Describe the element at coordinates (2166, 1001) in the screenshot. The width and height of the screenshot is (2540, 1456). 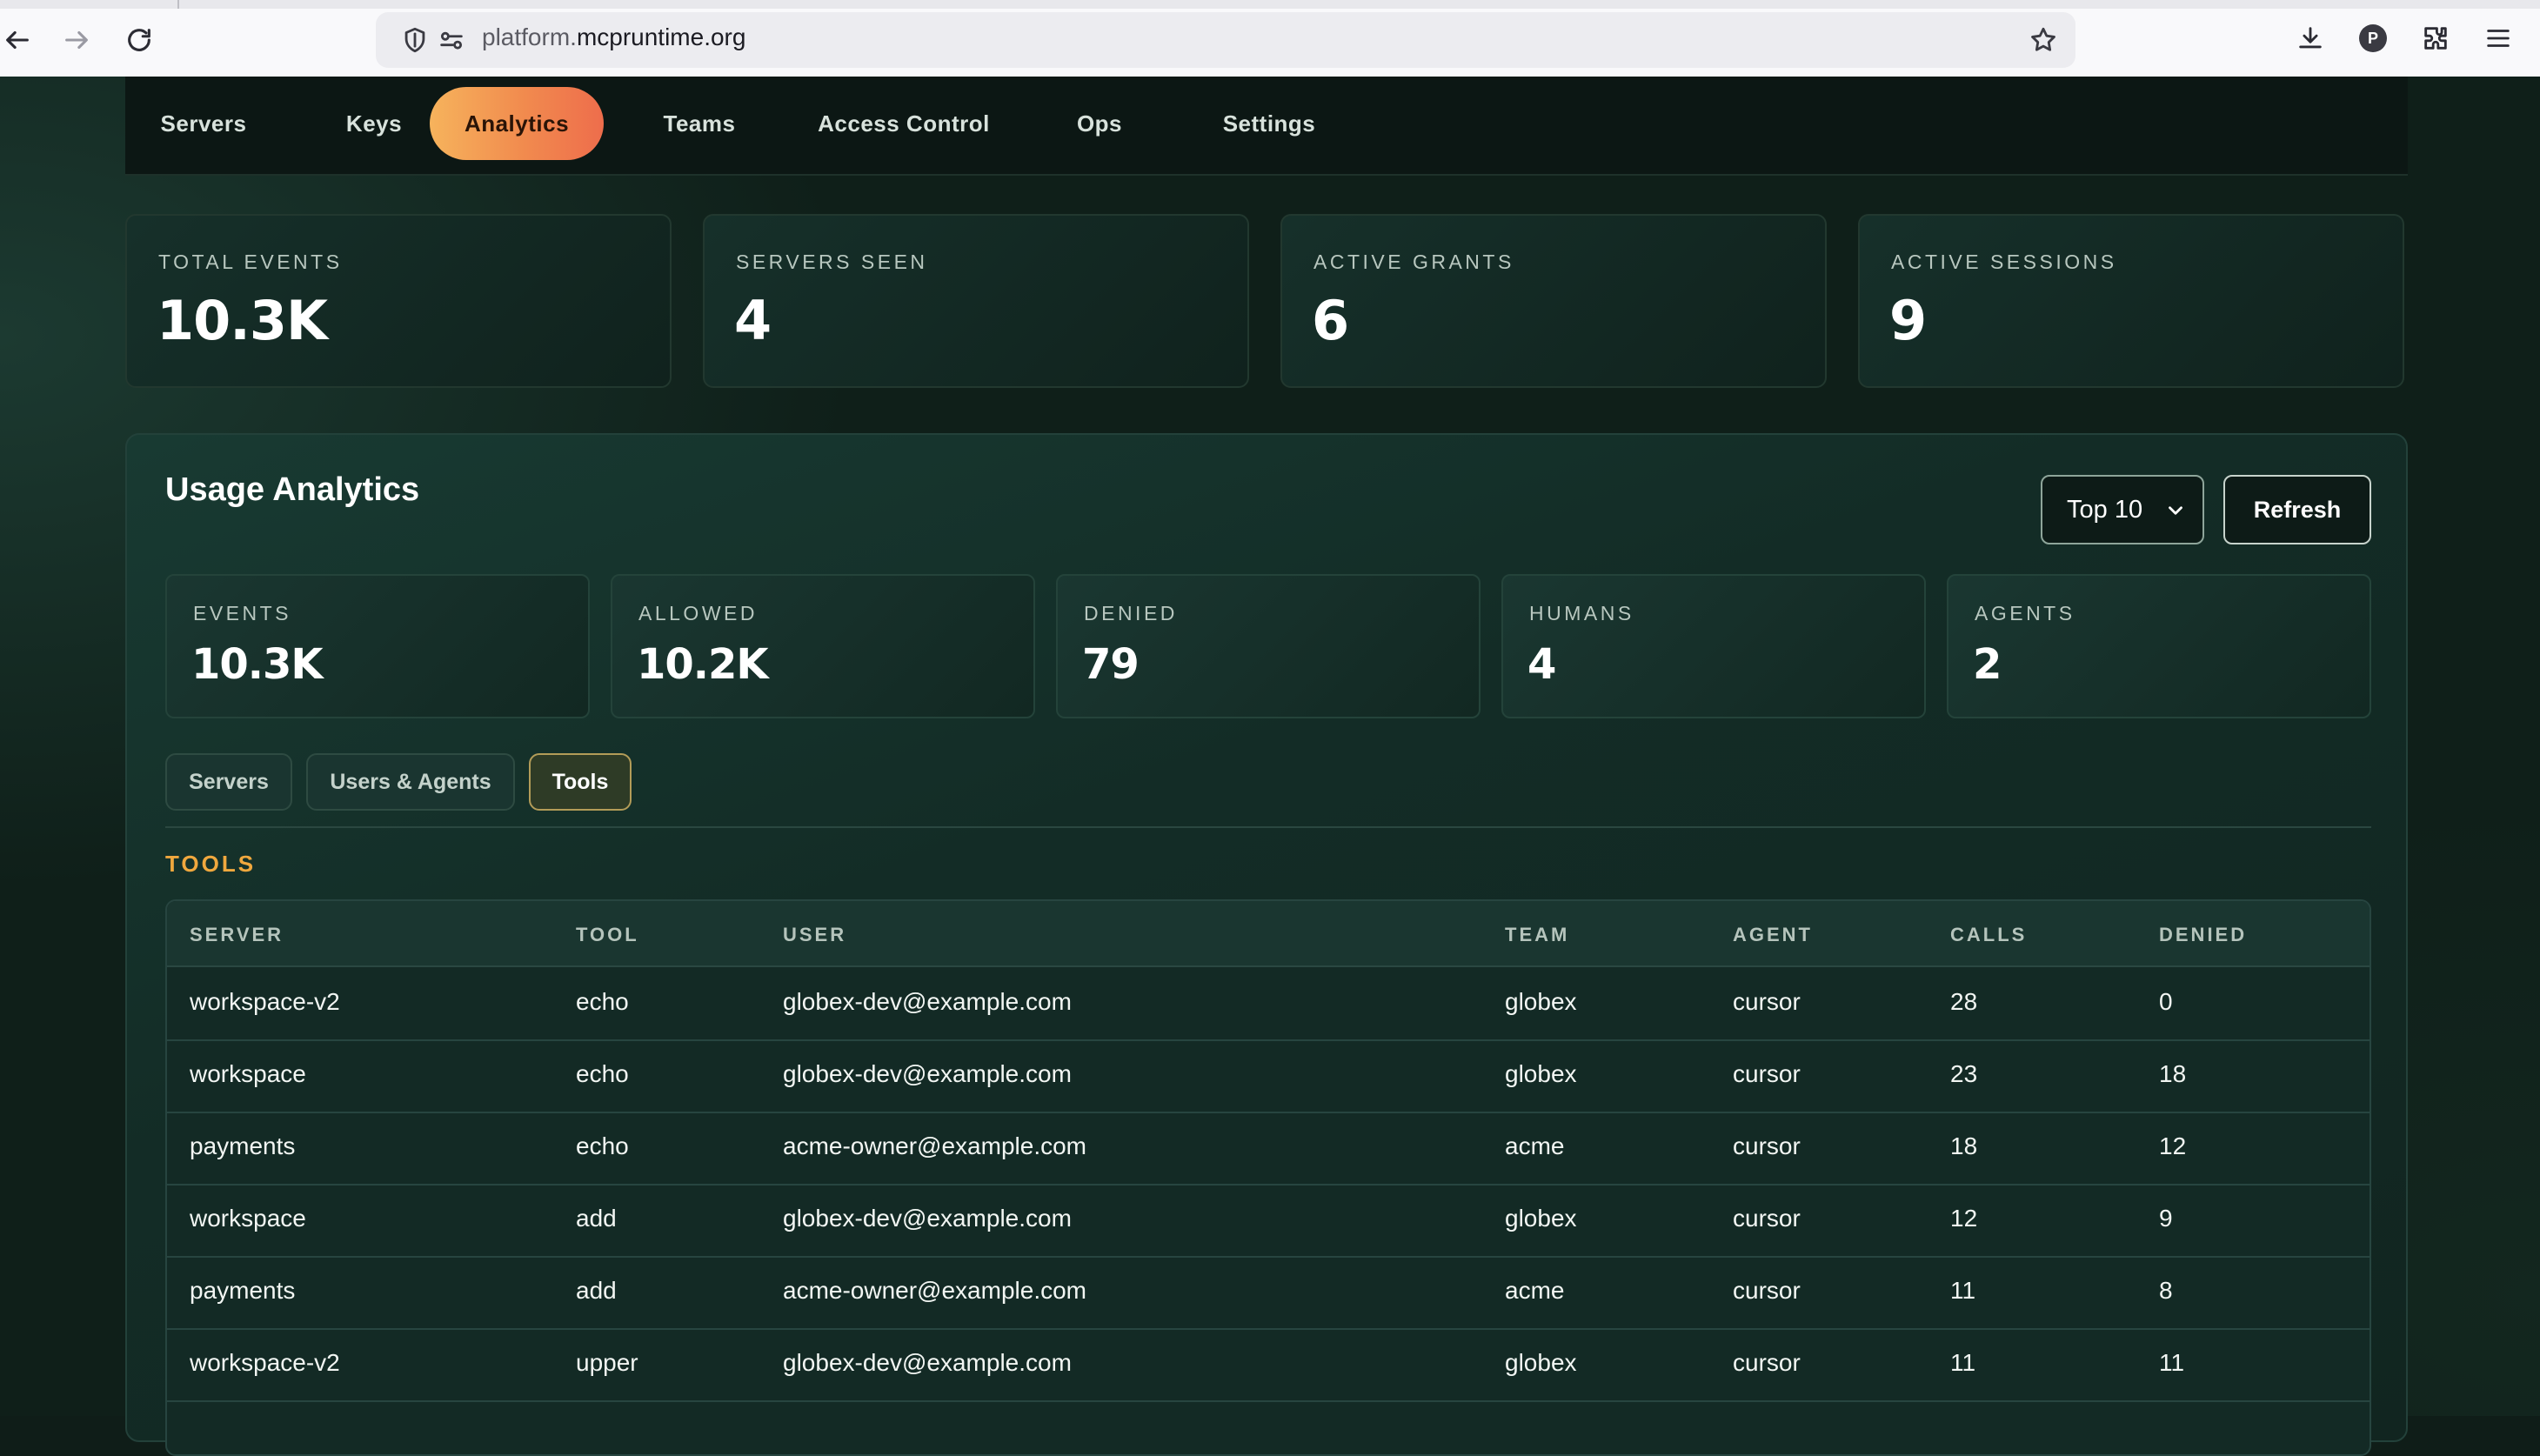
I see `cell-denied: 0` at that location.